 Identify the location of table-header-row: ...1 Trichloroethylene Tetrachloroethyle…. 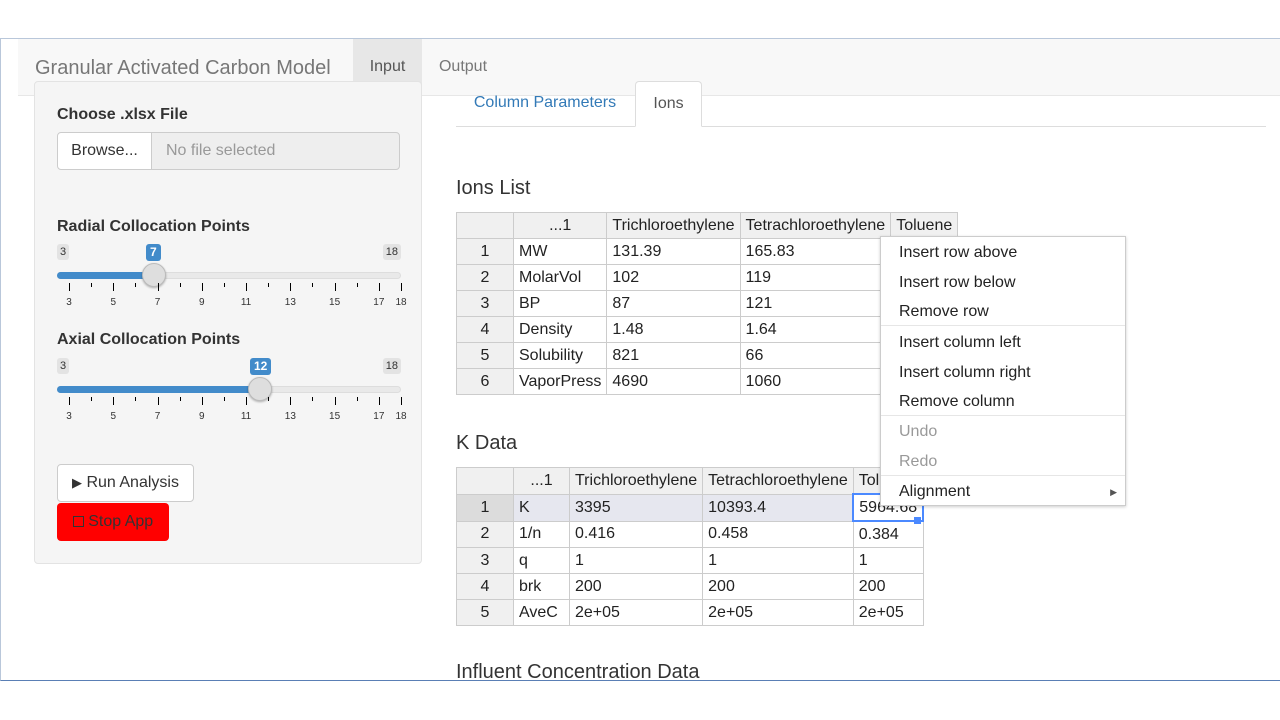
(690, 481).